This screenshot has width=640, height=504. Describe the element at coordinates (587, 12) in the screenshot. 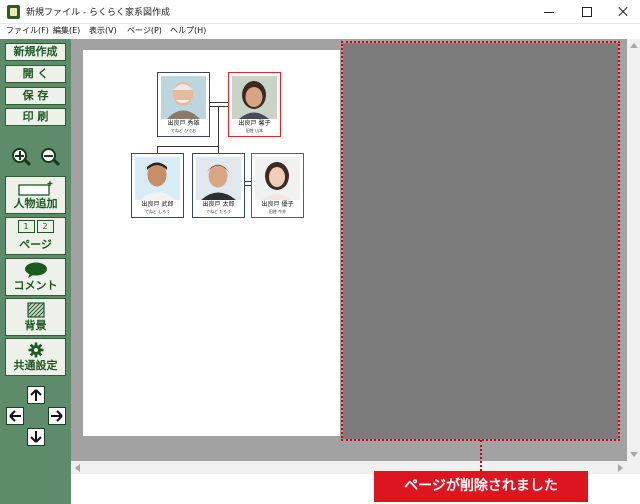

I see `maximize-button` at that location.